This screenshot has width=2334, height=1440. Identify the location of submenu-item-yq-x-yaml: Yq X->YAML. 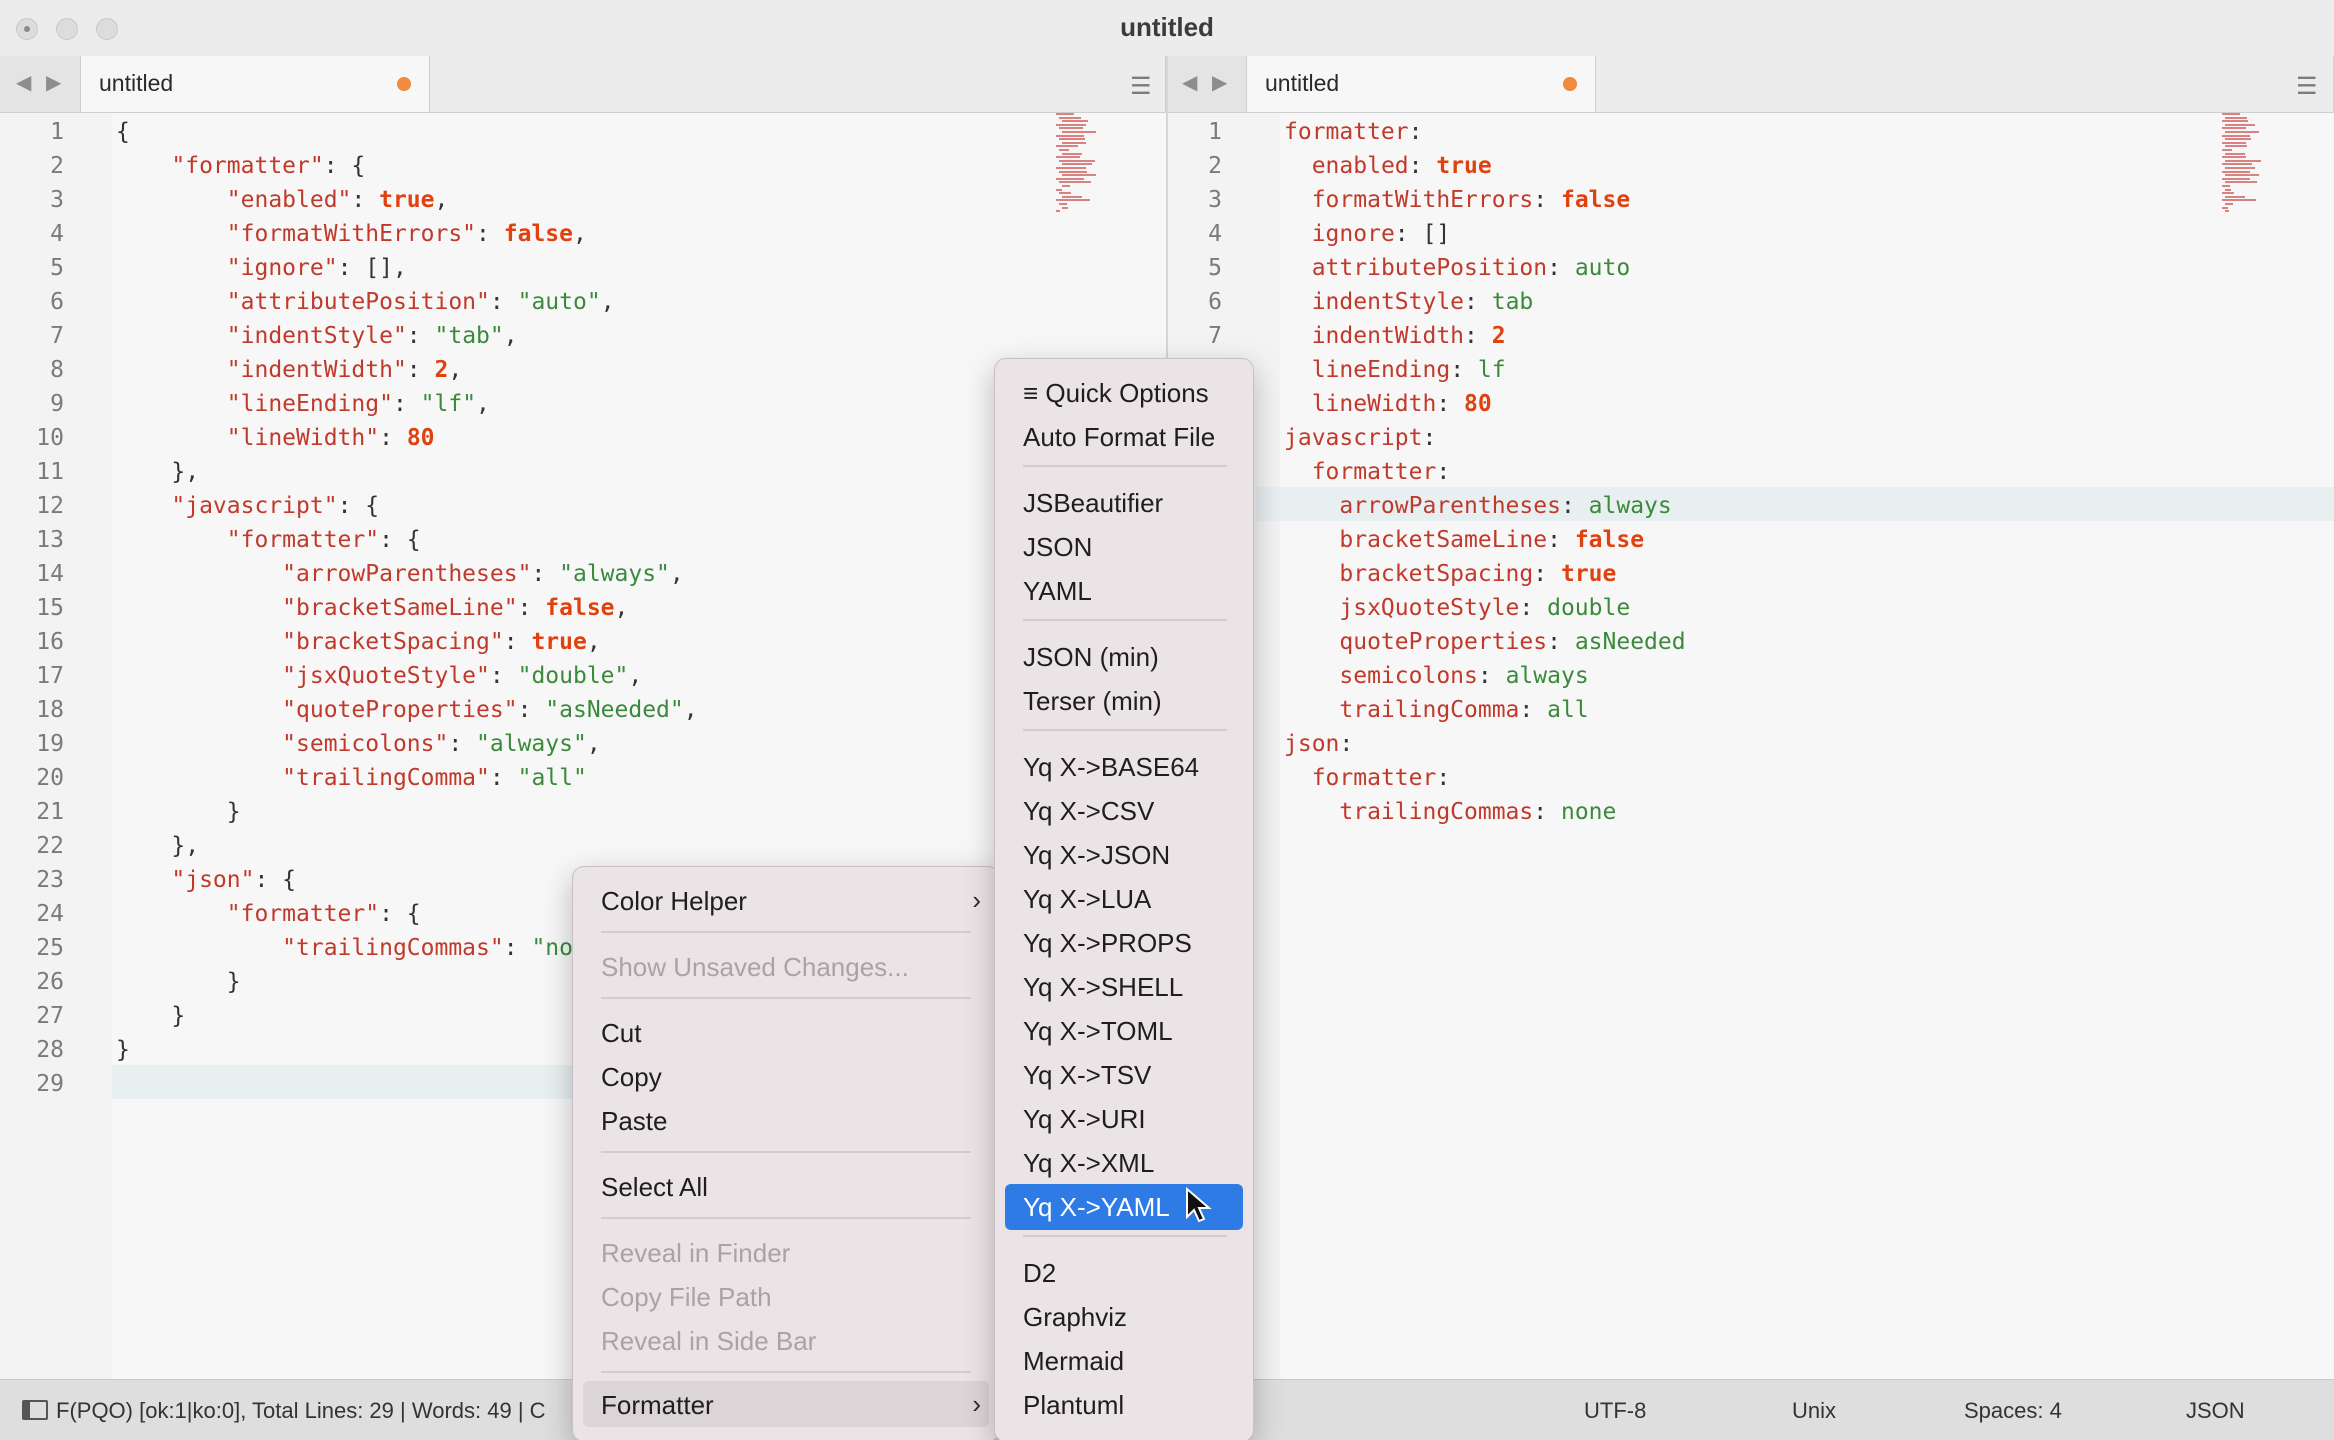
(1096, 1207).